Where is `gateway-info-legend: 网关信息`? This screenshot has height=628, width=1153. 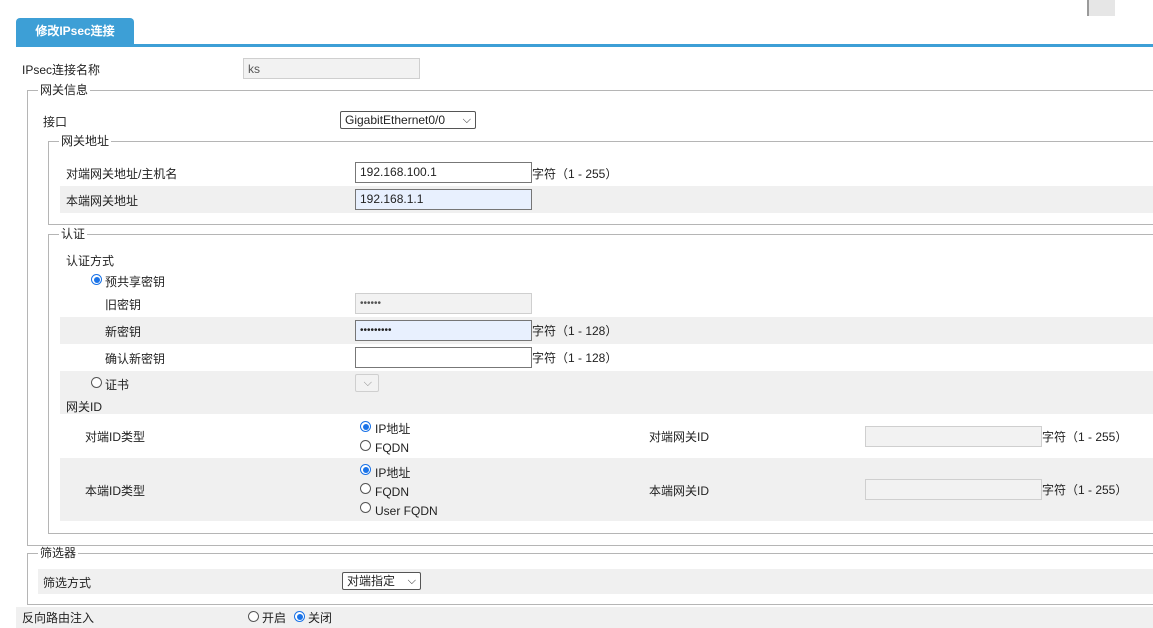 gateway-info-legend: 网关信息 is located at coordinates (64, 90).